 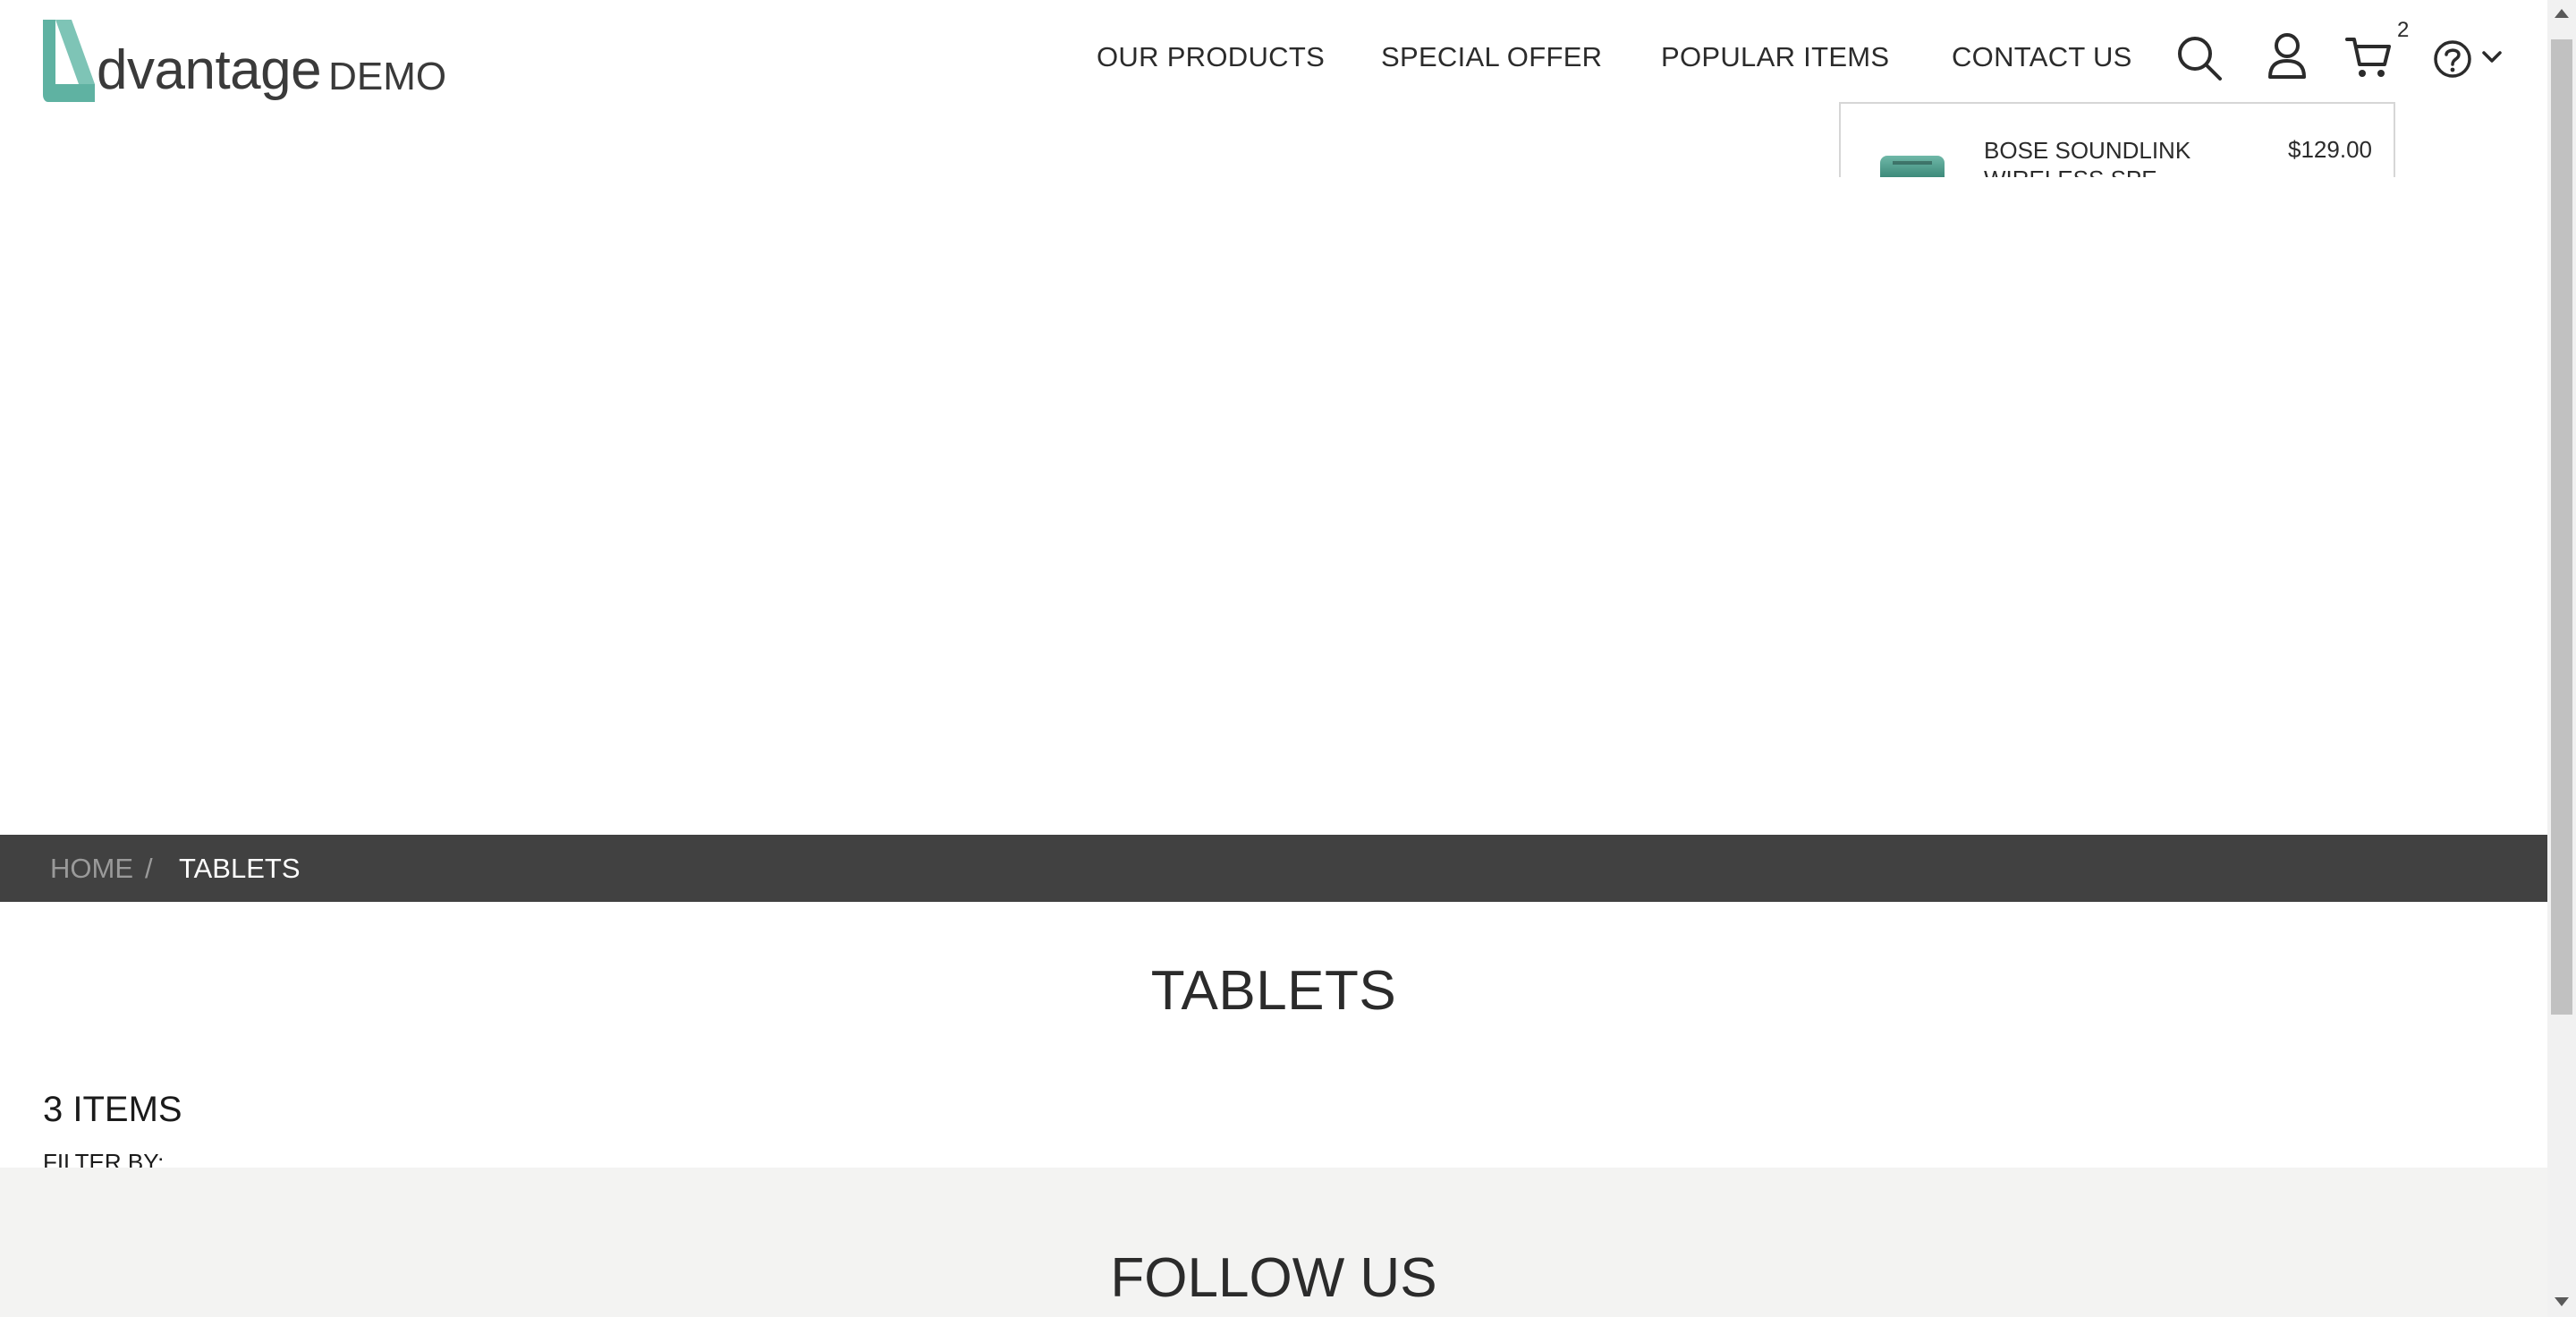 I want to click on nav-our-products: OUR PRODUCTS, so click(x=1211, y=57).